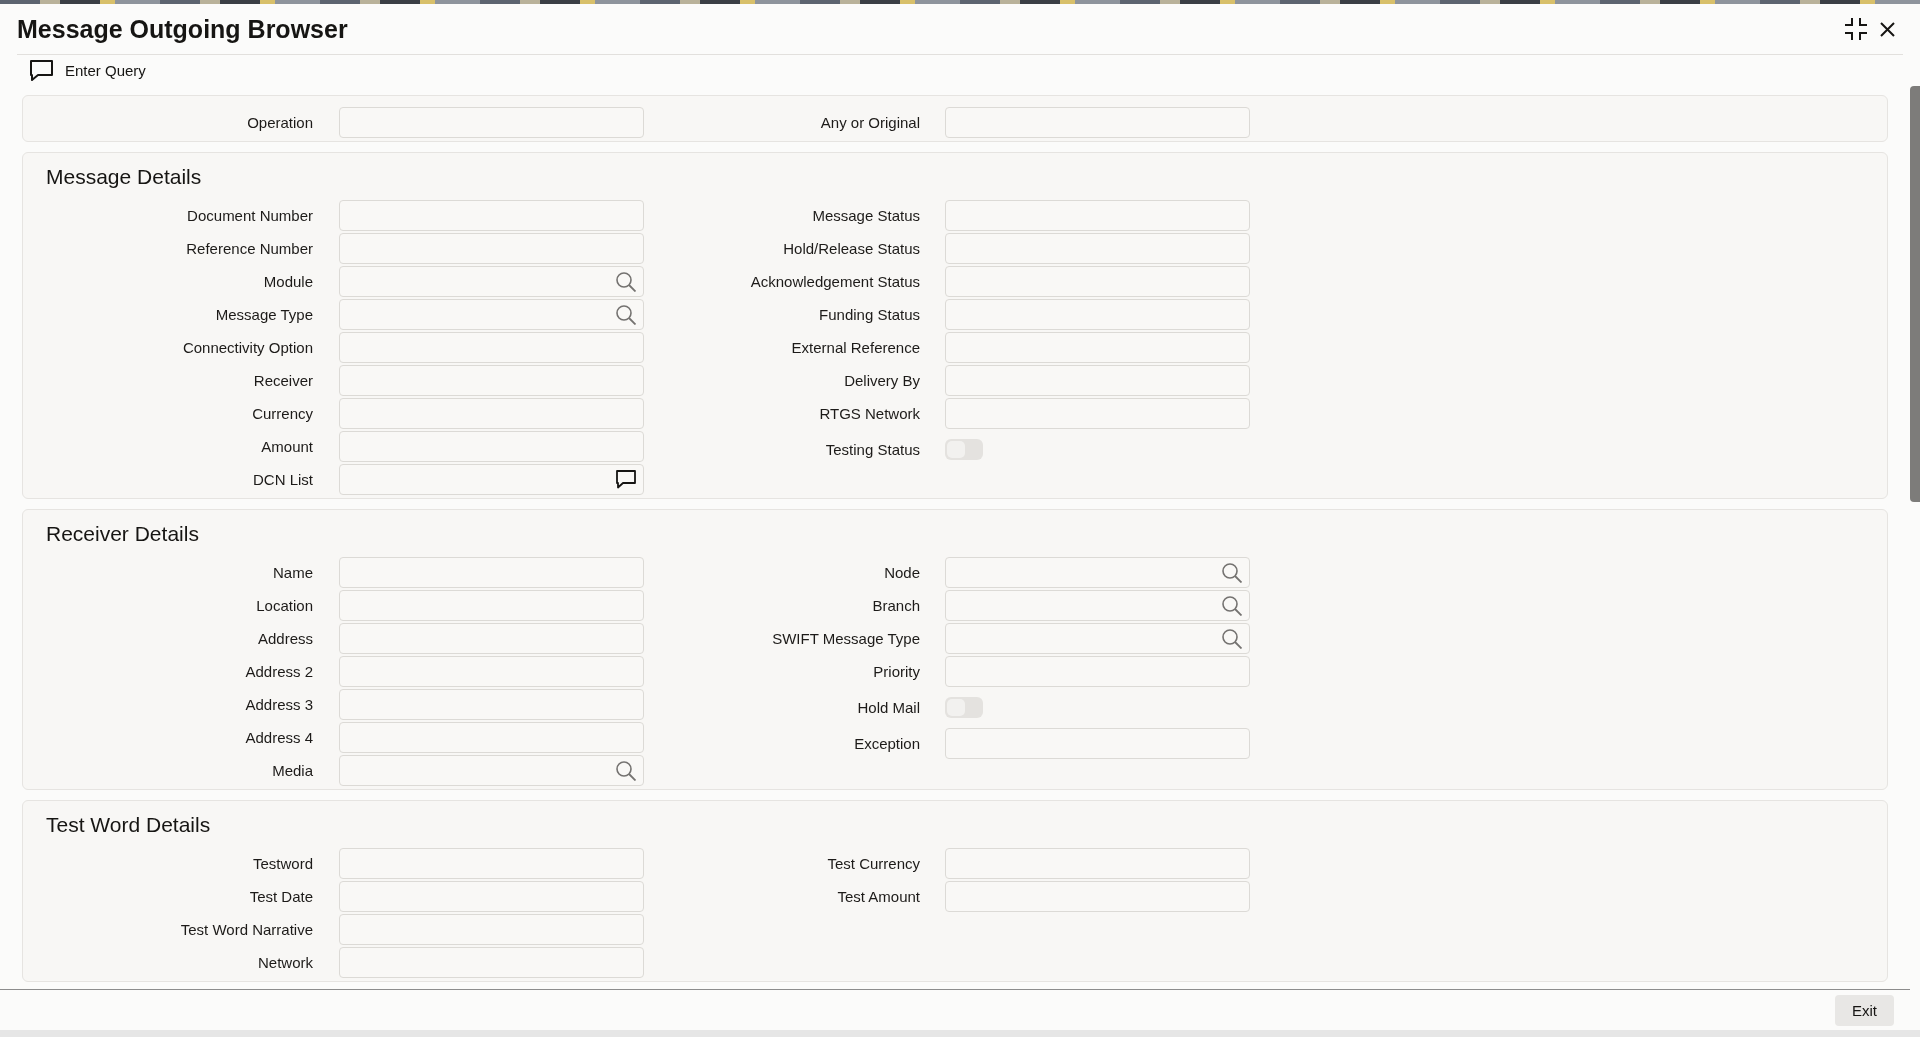  I want to click on field-label: Testword, so click(282, 863).